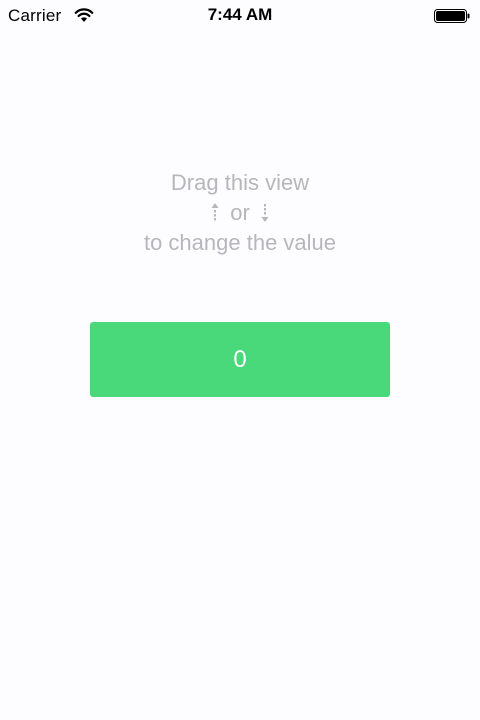 This screenshot has height=720, width=480. I want to click on drag-value-stepper: 0, so click(240, 359).